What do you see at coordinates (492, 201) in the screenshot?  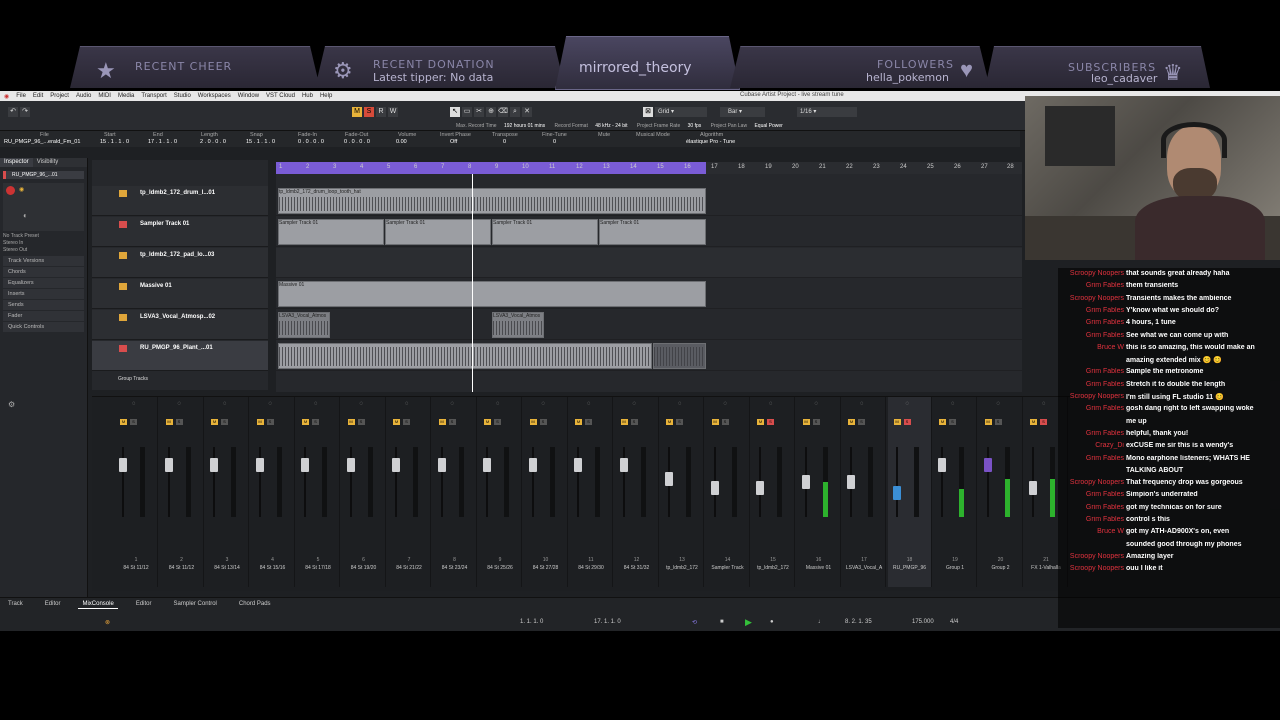 I see `audio-event: tp_ldmb2_172_drum_loop_tooth_hat` at bounding box center [492, 201].